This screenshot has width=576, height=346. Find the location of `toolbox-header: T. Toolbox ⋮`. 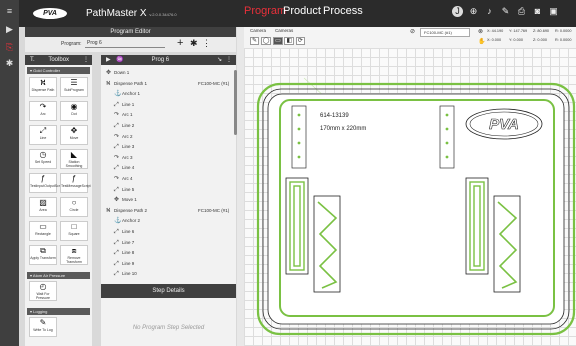

toolbox-header: T. Toolbox ⋮ is located at coordinates (58, 60).